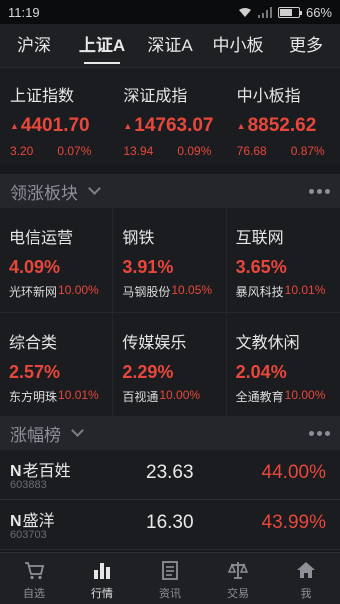 This screenshot has width=340, height=604. What do you see at coordinates (154, 343) in the screenshot?
I see `sector-name: 传媒娱乐` at bounding box center [154, 343].